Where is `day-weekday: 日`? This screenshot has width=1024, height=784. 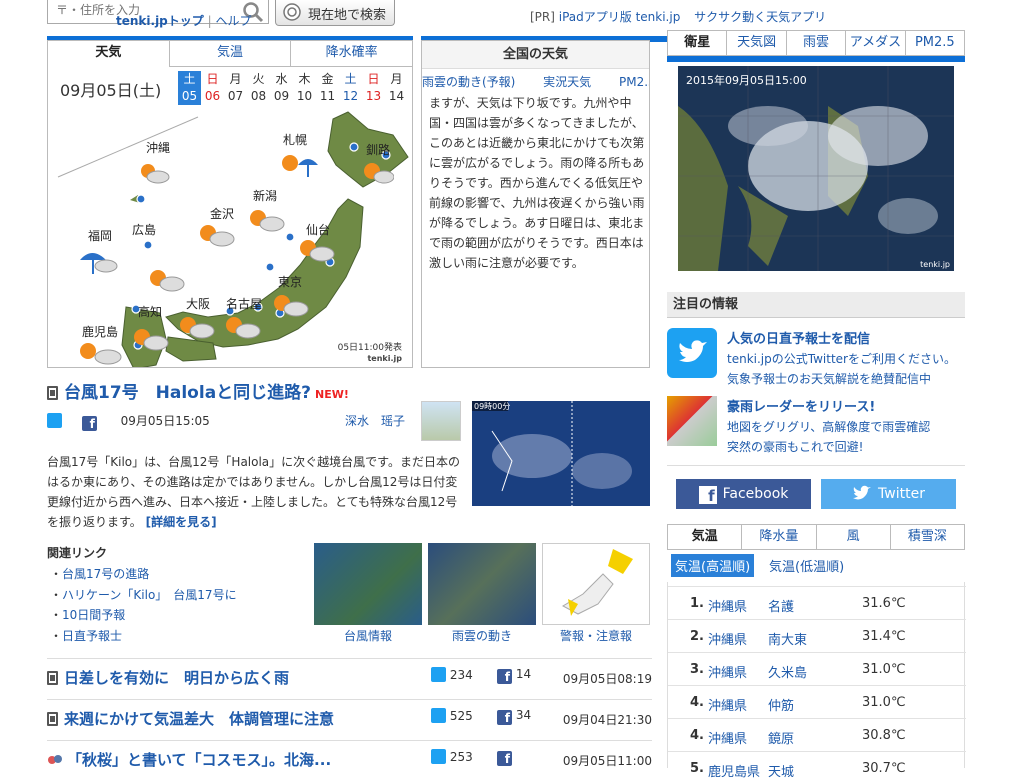 day-weekday: 日 is located at coordinates (212, 79).